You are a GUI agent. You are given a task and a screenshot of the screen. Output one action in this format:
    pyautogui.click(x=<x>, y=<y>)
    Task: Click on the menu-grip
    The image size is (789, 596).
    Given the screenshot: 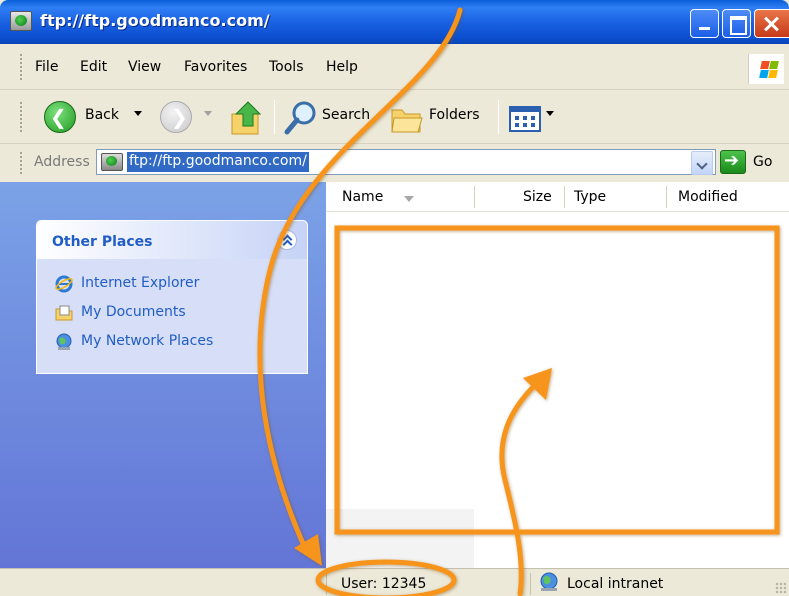 What is the action you would take?
    pyautogui.click(x=21, y=67)
    